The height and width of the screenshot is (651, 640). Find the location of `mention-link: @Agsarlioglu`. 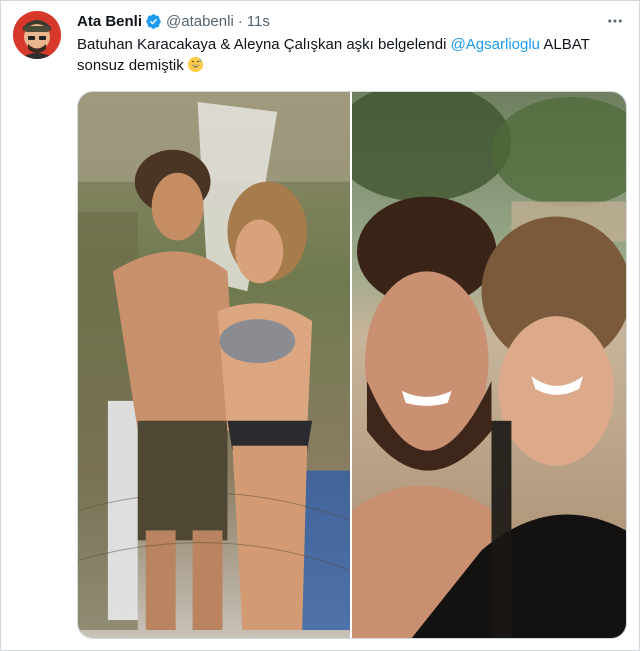

mention-link: @Agsarlioglu is located at coordinates (495, 44).